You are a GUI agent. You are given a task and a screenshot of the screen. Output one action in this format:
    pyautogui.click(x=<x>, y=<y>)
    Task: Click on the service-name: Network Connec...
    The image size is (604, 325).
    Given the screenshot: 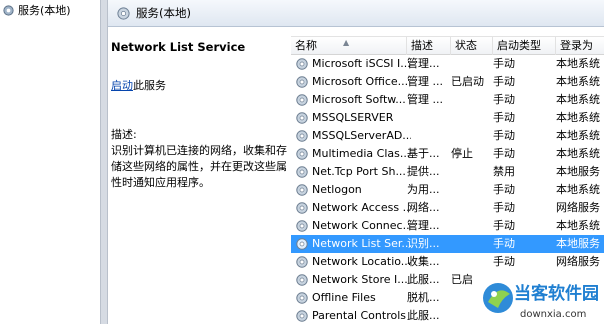 What is the action you would take?
    pyautogui.click(x=361, y=225)
    